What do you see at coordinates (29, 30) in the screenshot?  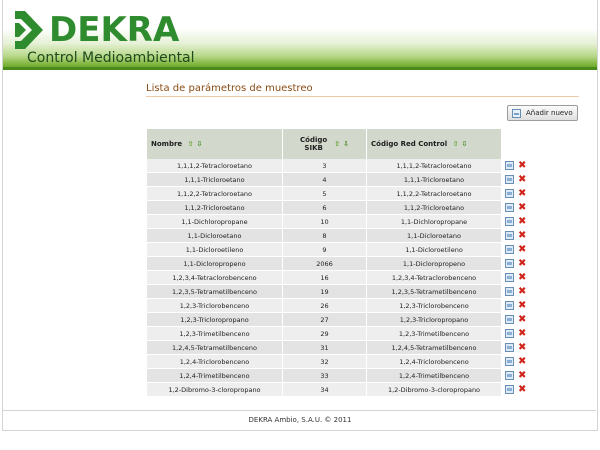 I see `dekra-logo-icon` at bounding box center [29, 30].